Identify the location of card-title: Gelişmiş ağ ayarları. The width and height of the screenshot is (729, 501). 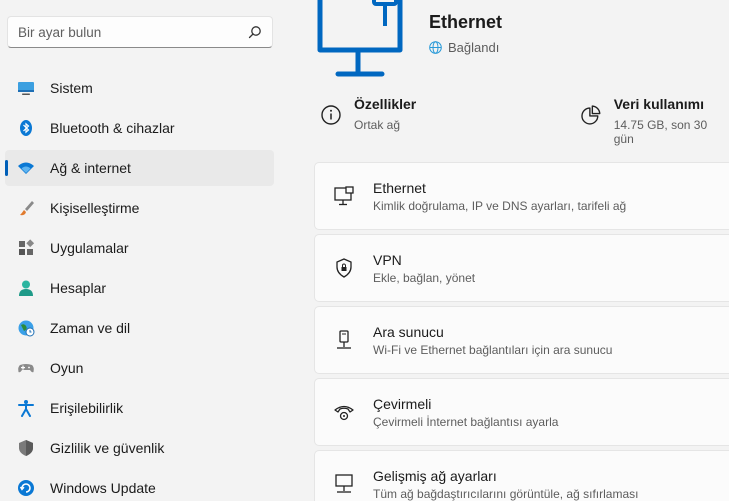
(435, 475).